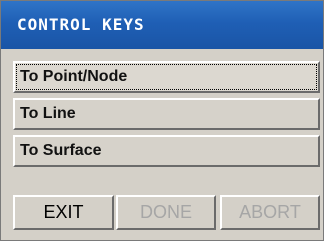 This screenshot has width=324, height=241. I want to click on abort-button: ABORT, so click(270, 212).